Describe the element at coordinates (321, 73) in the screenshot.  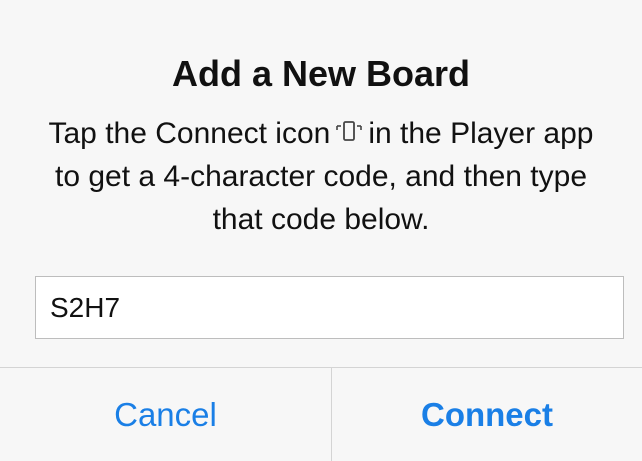
I see `dialog-title: Add a New Board` at that location.